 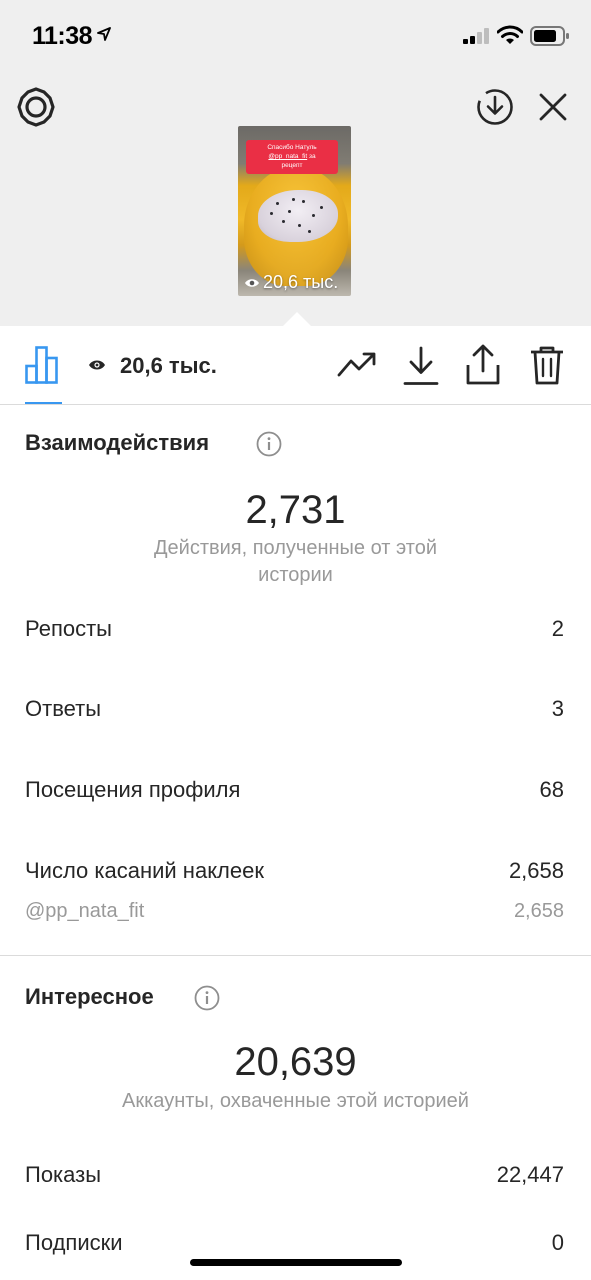 I want to click on replies-label: Ответы, so click(x=63, y=708).